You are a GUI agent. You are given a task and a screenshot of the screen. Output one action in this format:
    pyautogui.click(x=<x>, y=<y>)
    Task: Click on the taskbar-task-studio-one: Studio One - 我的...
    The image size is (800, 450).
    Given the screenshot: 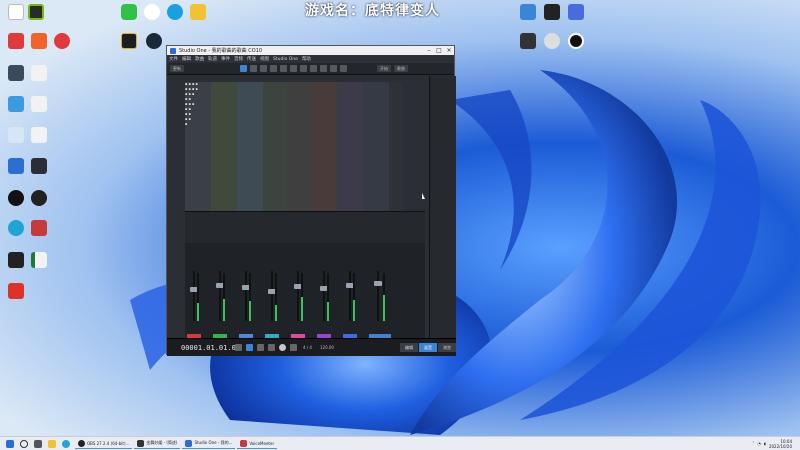 What is the action you would take?
    pyautogui.click(x=209, y=443)
    